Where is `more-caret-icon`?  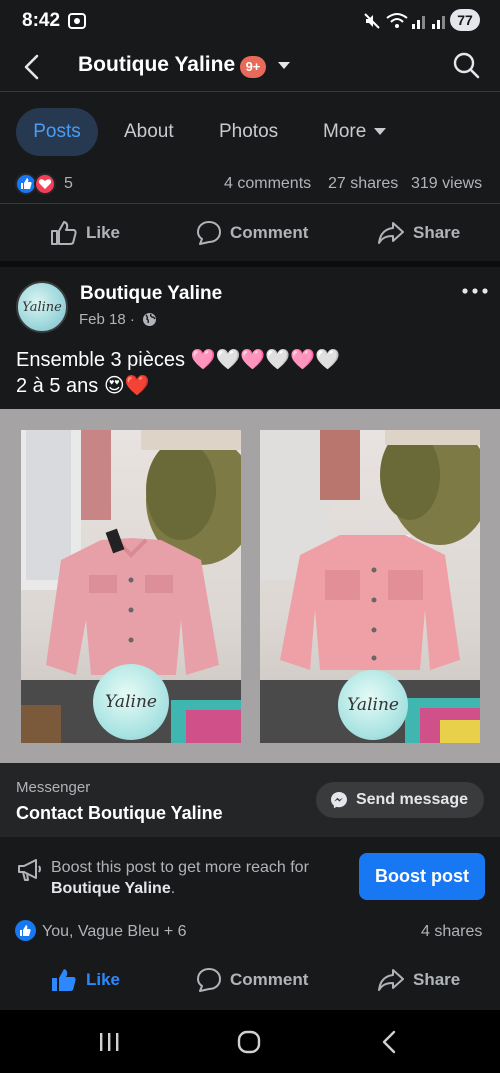
more-caret-icon is located at coordinates (380, 132).